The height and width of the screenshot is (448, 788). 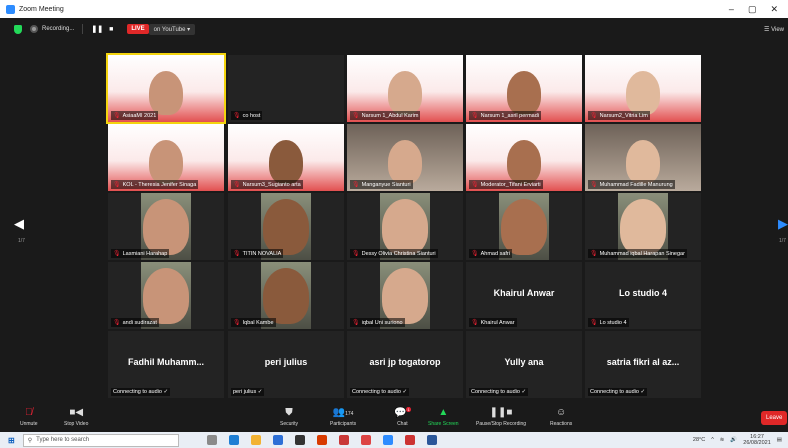 What do you see at coordinates (343, 440) in the screenshot?
I see `acrobat-icon` at bounding box center [343, 440].